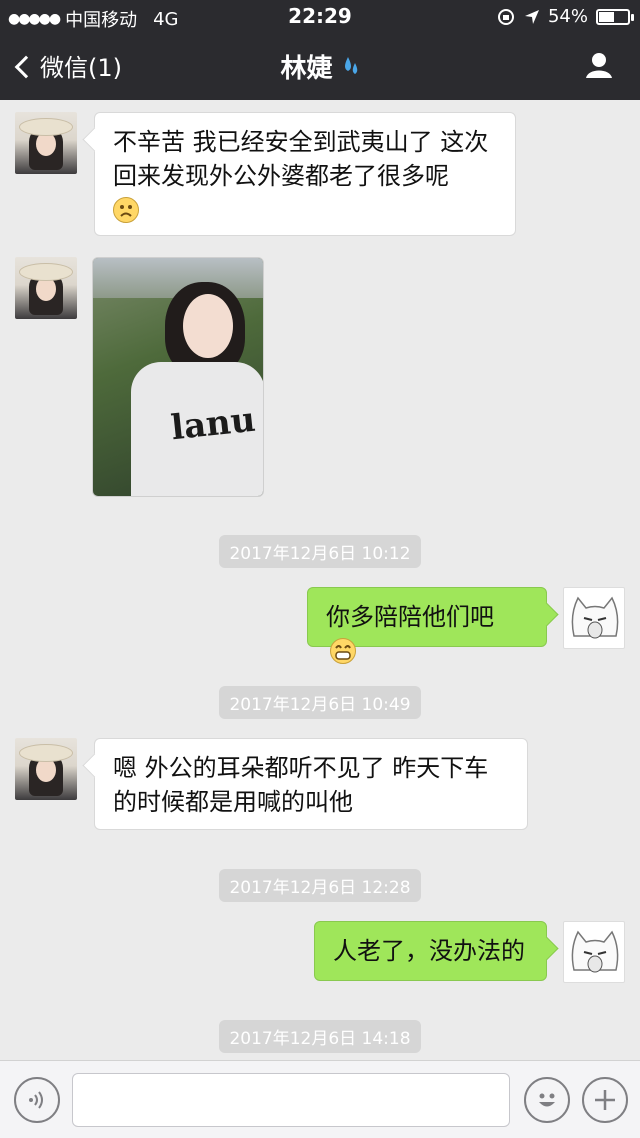 The image size is (640, 1138). What do you see at coordinates (301, 785) in the screenshot?
I see `message-text: 嗯 外公的耳朵都听不见了 昨天下车的时候都是用喊的叫他` at bounding box center [301, 785].